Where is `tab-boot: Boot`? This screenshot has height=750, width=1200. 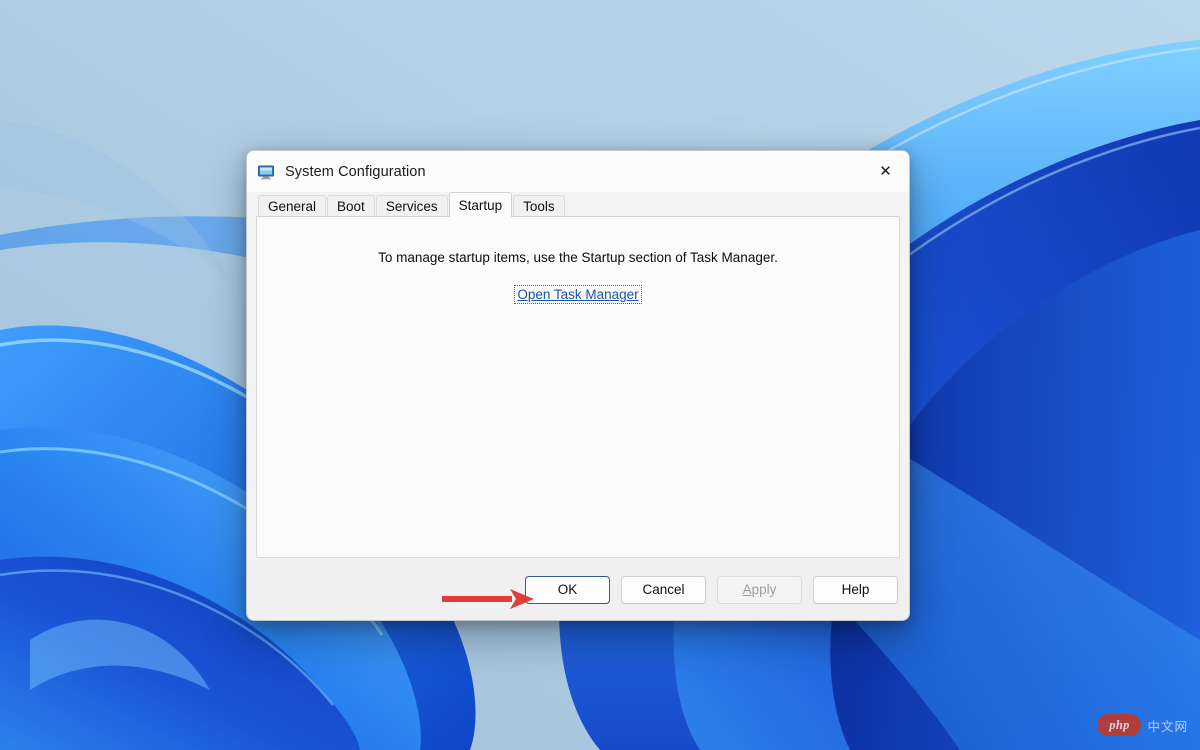 tab-boot: Boot is located at coordinates (351, 205).